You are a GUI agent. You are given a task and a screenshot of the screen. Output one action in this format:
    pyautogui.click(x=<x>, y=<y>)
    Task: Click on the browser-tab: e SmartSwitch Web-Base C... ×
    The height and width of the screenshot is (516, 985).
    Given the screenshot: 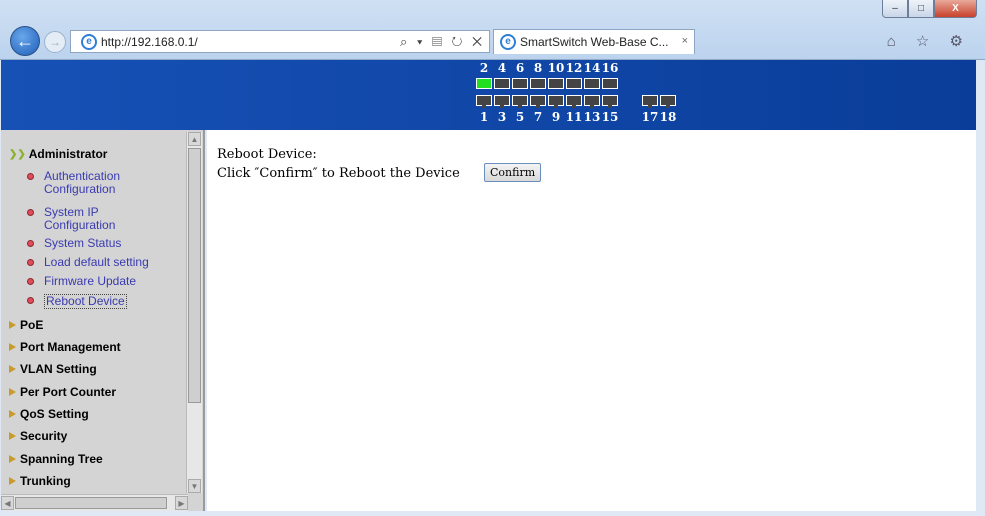 What is the action you would take?
    pyautogui.click(x=594, y=41)
    